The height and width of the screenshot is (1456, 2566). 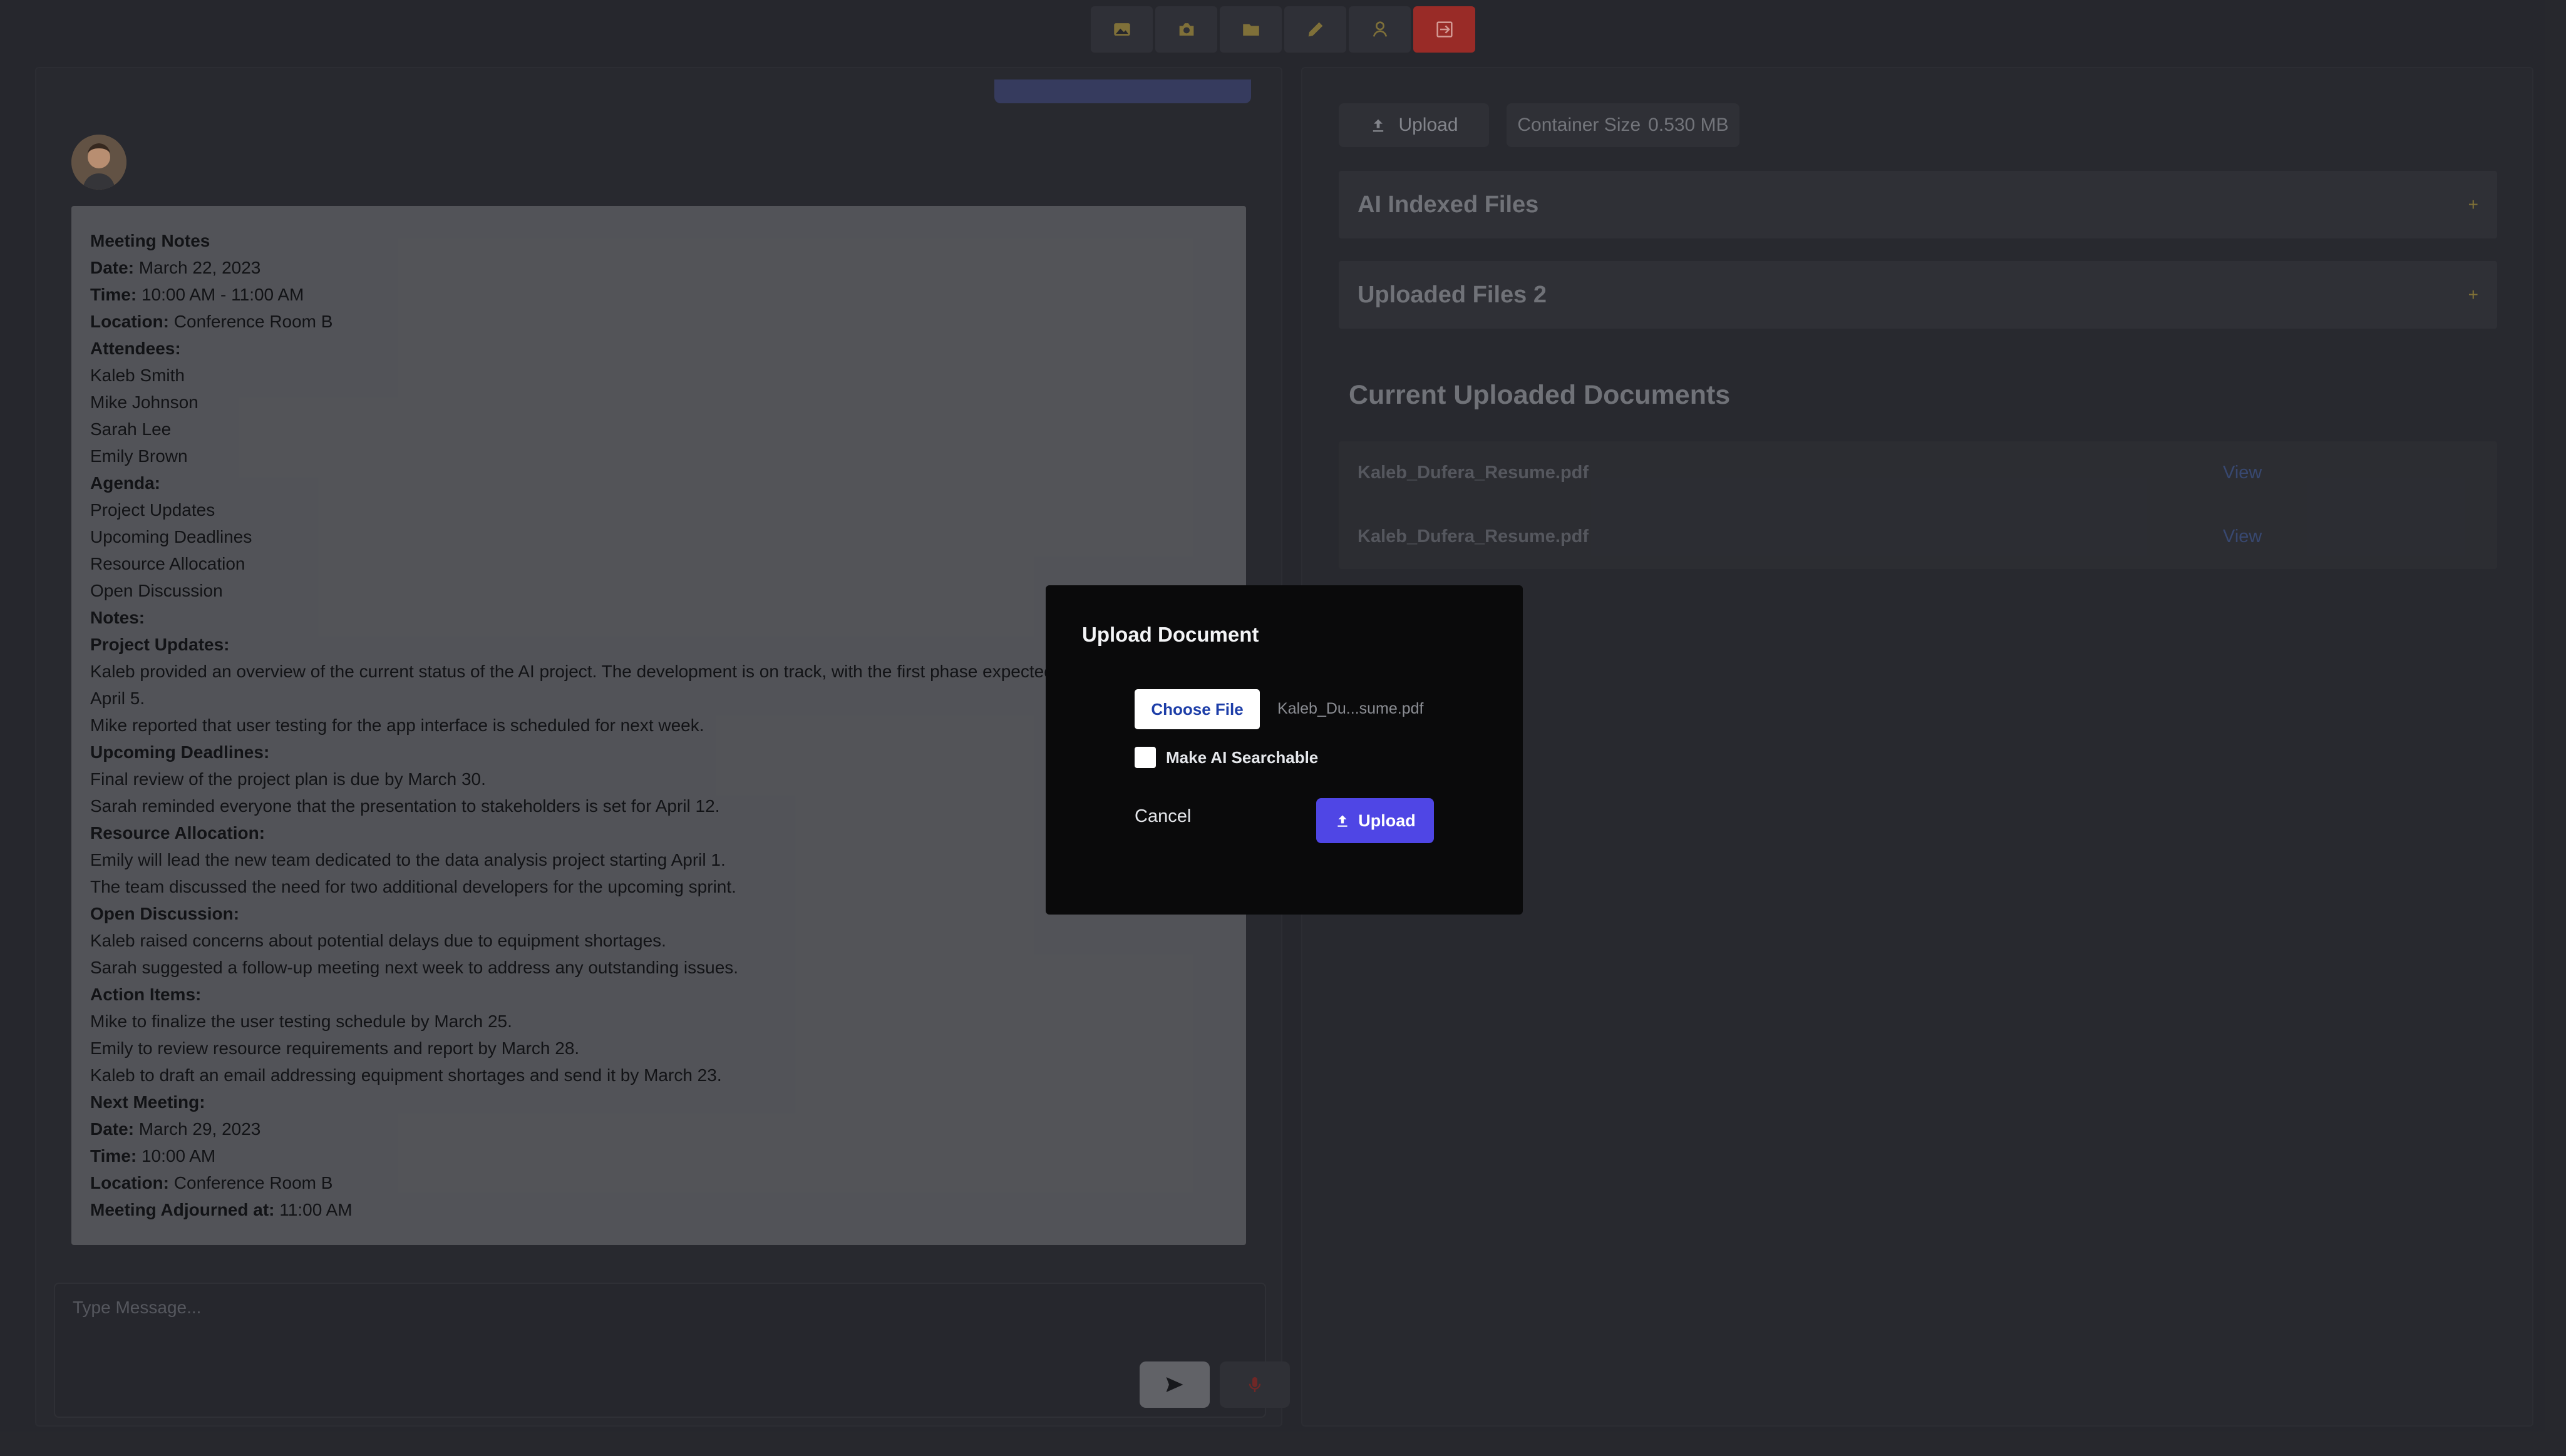 What do you see at coordinates (1351, 709) in the screenshot?
I see `selected-file-name: Kaleb_Du...sume.pdf` at bounding box center [1351, 709].